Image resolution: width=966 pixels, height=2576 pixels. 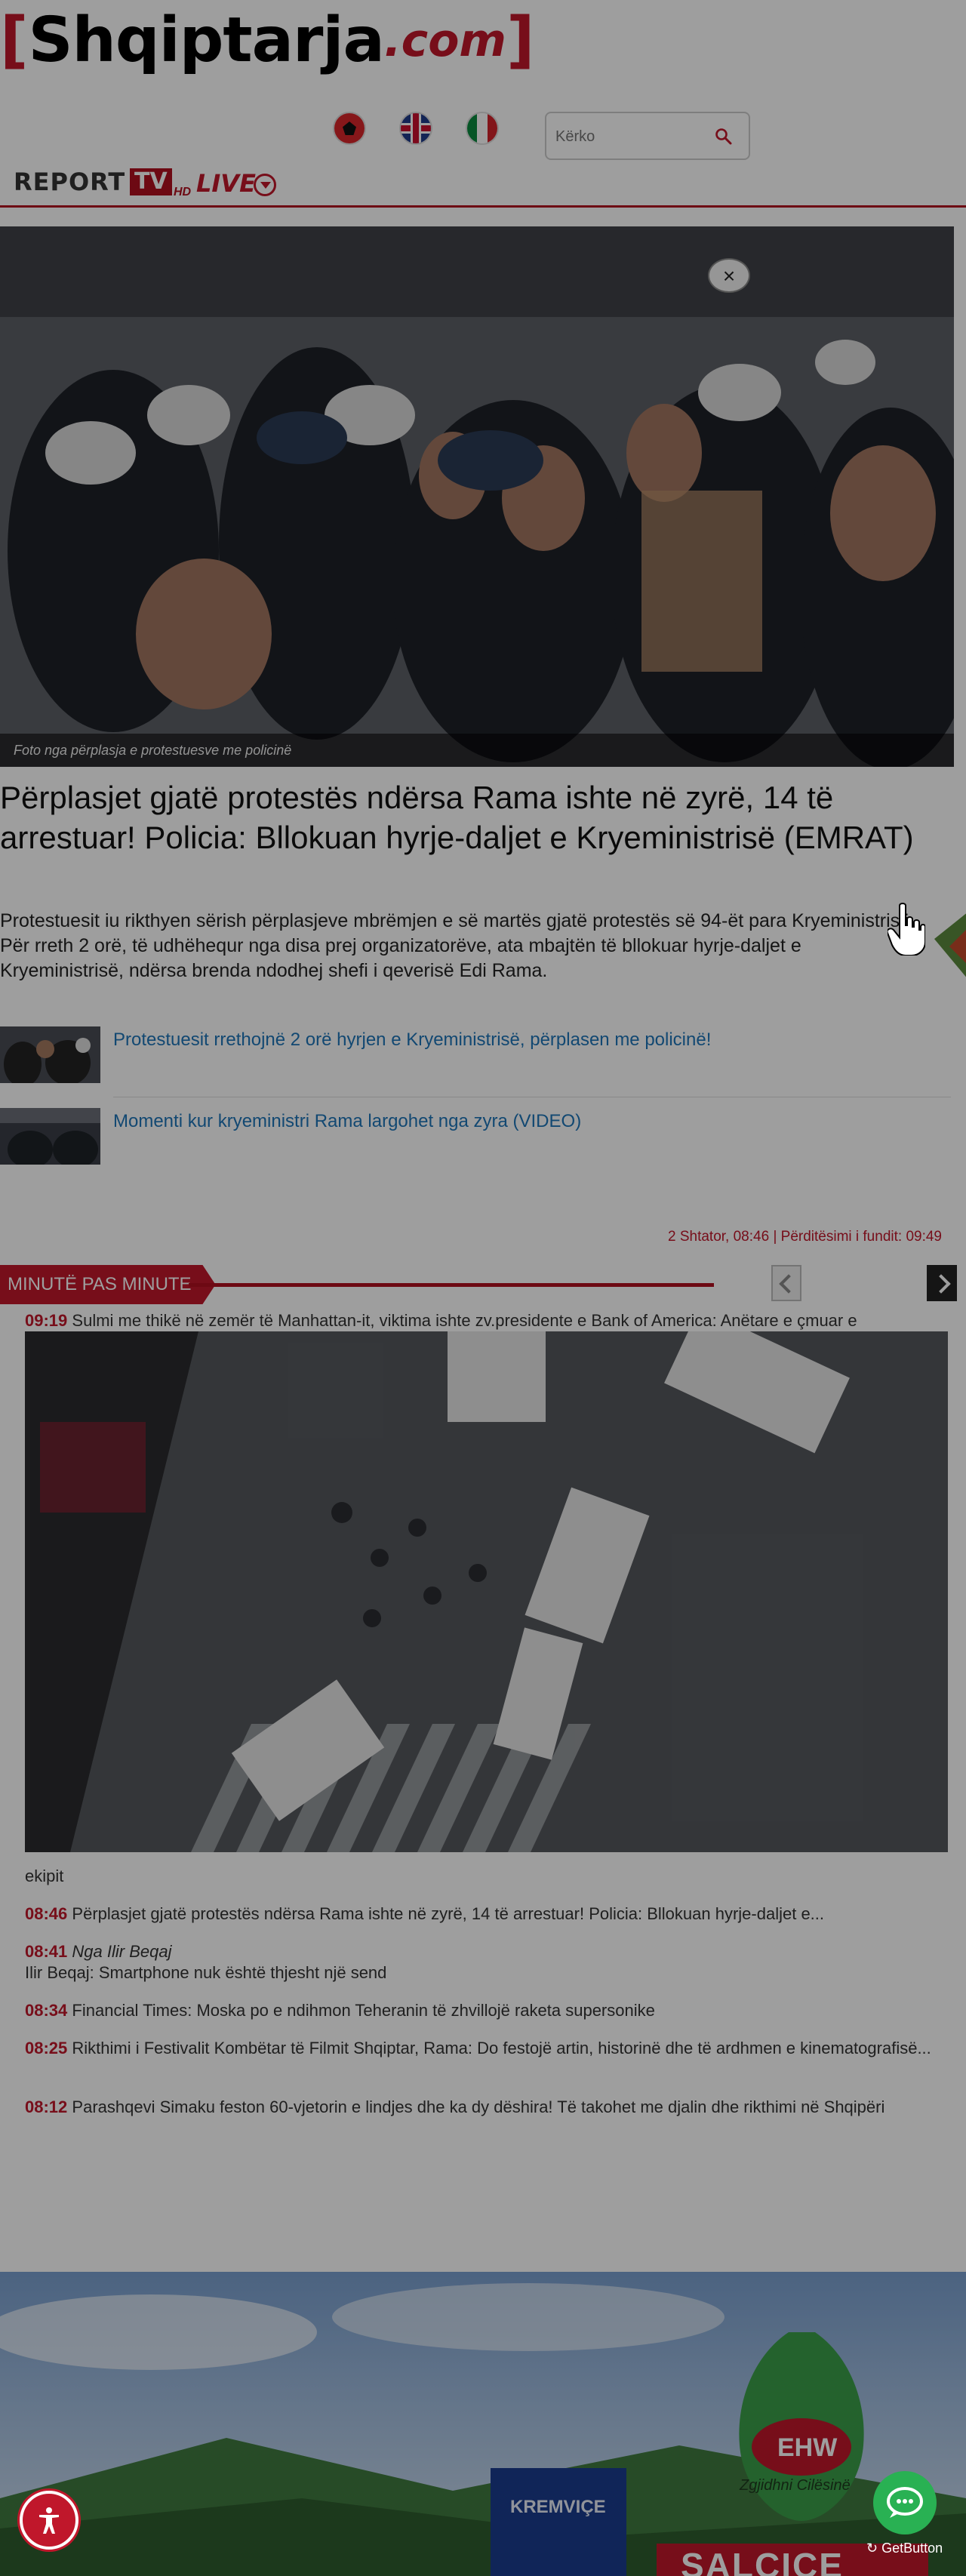 What do you see at coordinates (874, 2548) in the screenshot?
I see `getbutton-icon: ↻` at bounding box center [874, 2548].